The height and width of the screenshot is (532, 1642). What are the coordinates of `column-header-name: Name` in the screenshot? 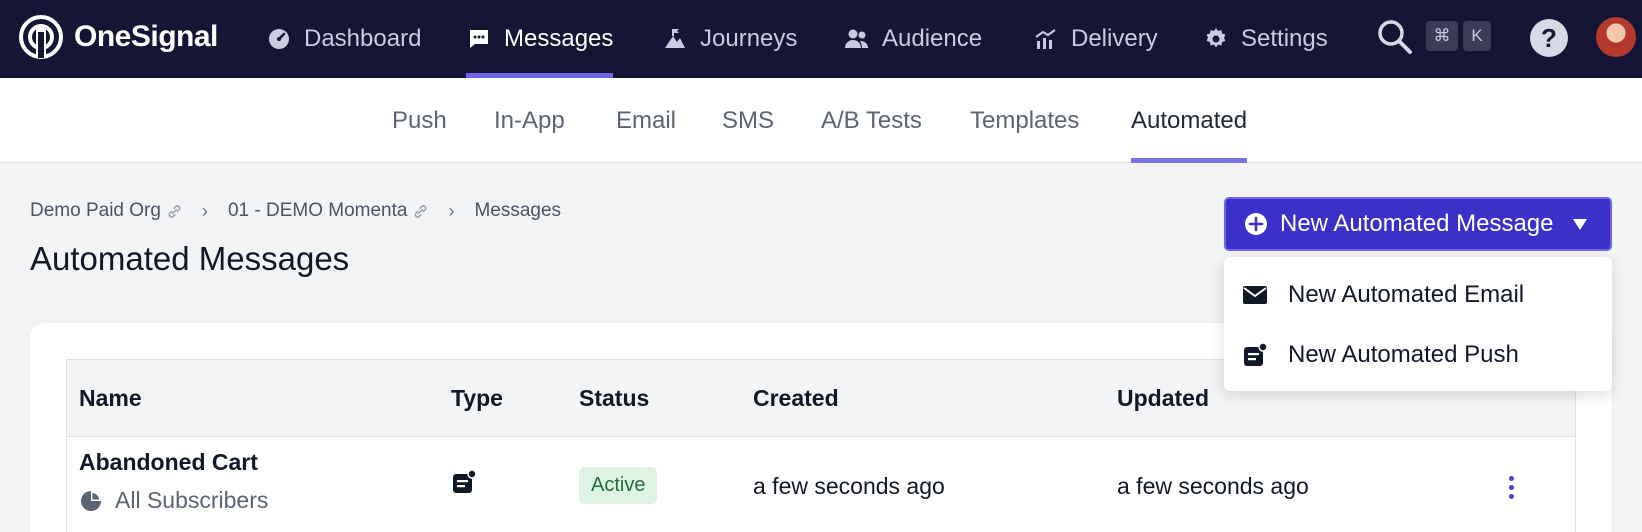 It's located at (110, 398).